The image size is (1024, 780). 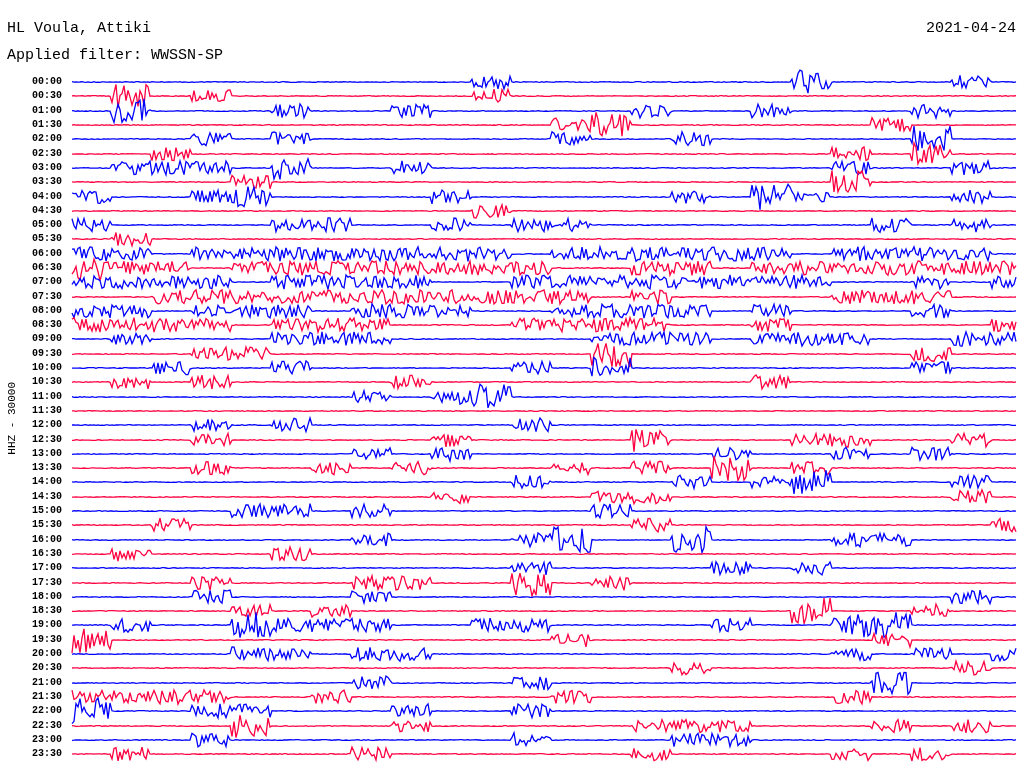 What do you see at coordinates (47, 754) in the screenshot?
I see `time-label: 23:30` at bounding box center [47, 754].